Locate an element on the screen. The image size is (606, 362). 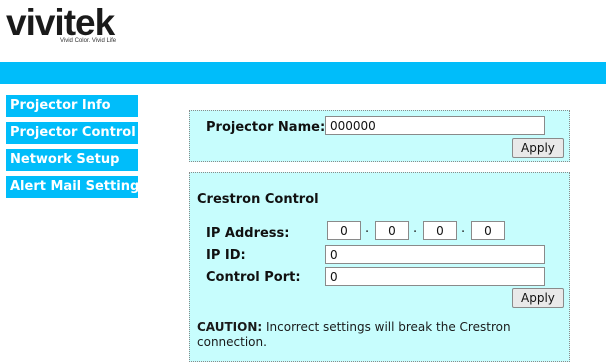
ip-octet-4-input is located at coordinates (488, 230).